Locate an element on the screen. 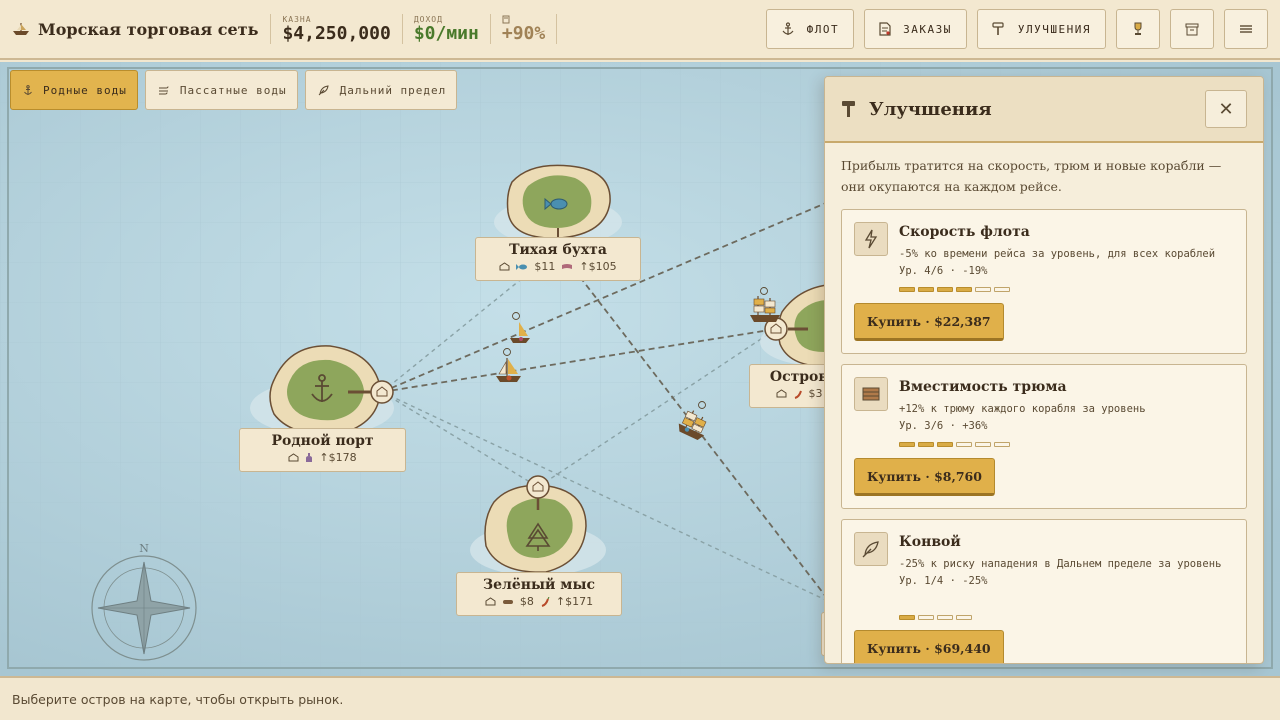  bonus-value: +90% is located at coordinates (523, 33).